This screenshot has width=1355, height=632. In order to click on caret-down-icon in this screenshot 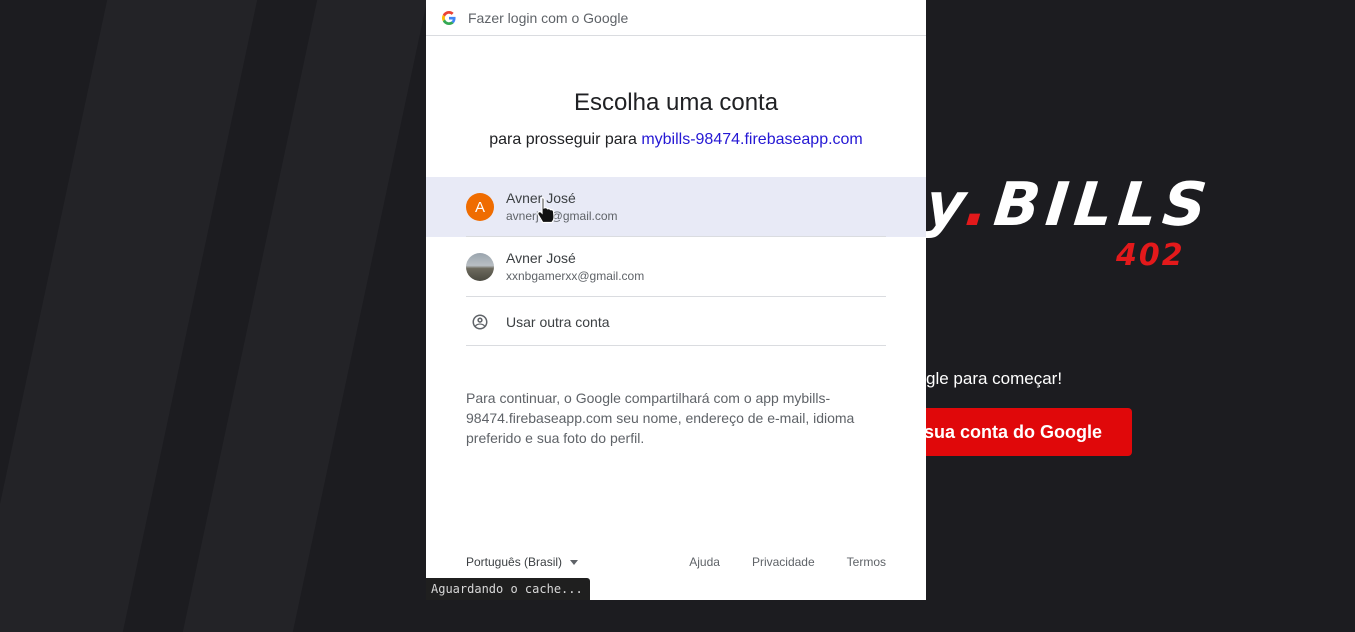, I will do `click(574, 562)`.